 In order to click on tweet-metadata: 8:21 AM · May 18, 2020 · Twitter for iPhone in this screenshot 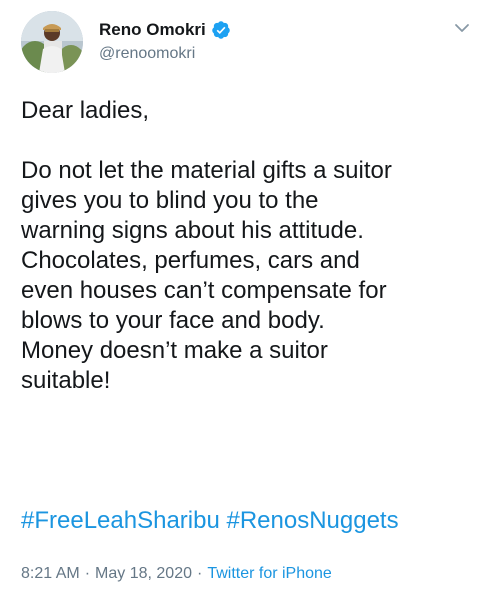, I will do `click(176, 574)`.